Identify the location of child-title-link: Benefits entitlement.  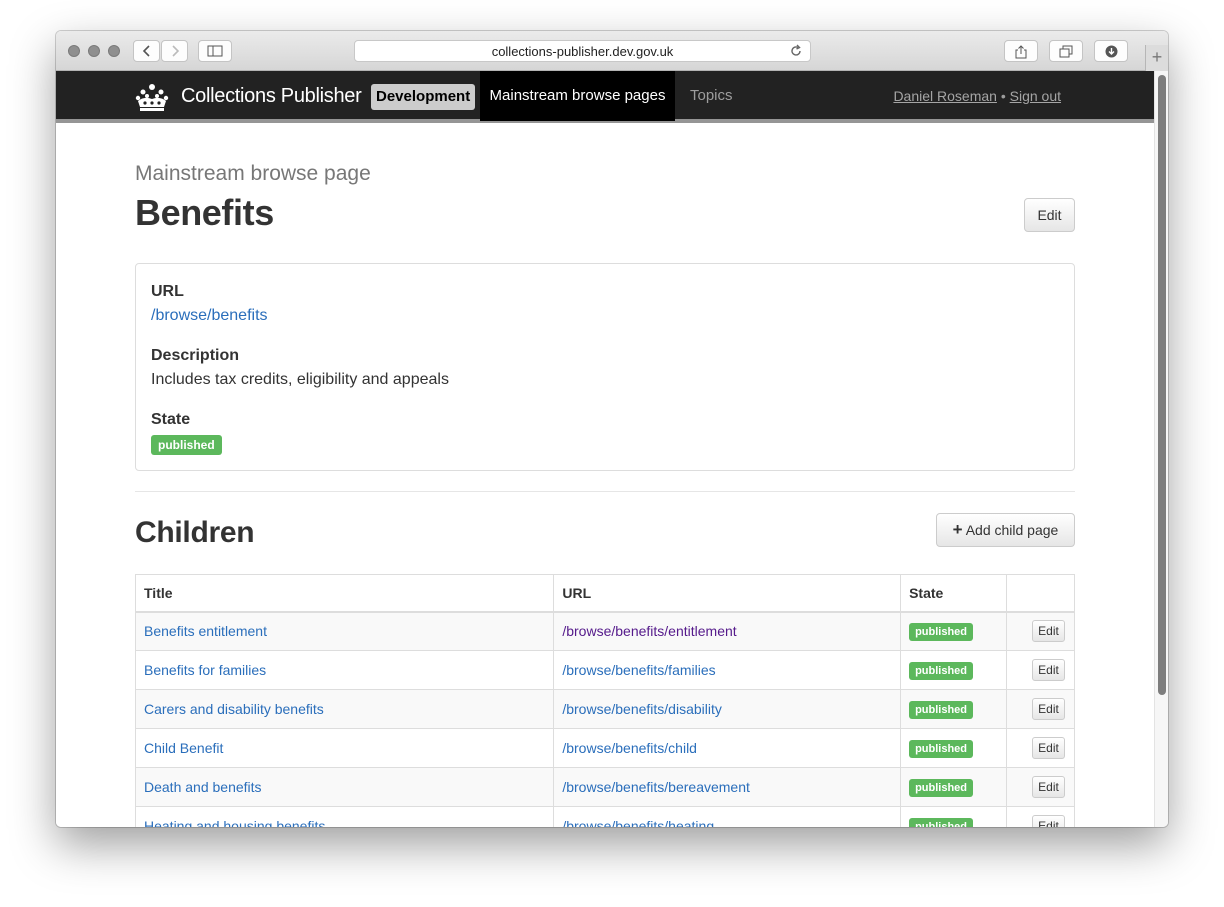
(205, 631).